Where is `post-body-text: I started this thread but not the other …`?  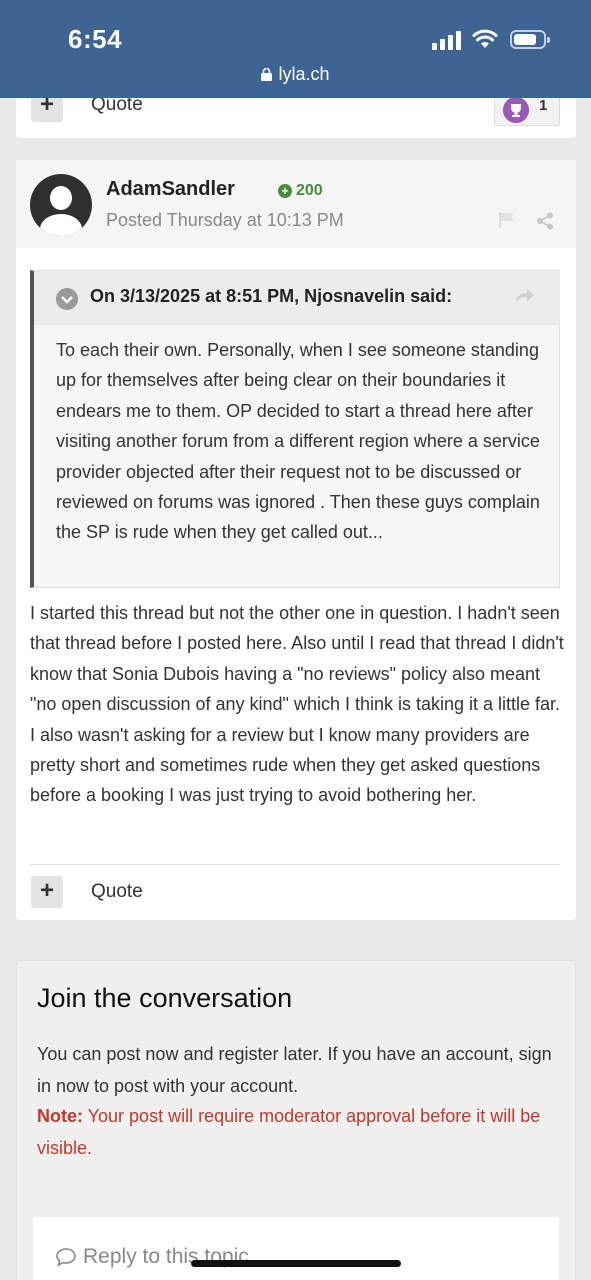
post-body-text: I started this thread but not the other … is located at coordinates (297, 704).